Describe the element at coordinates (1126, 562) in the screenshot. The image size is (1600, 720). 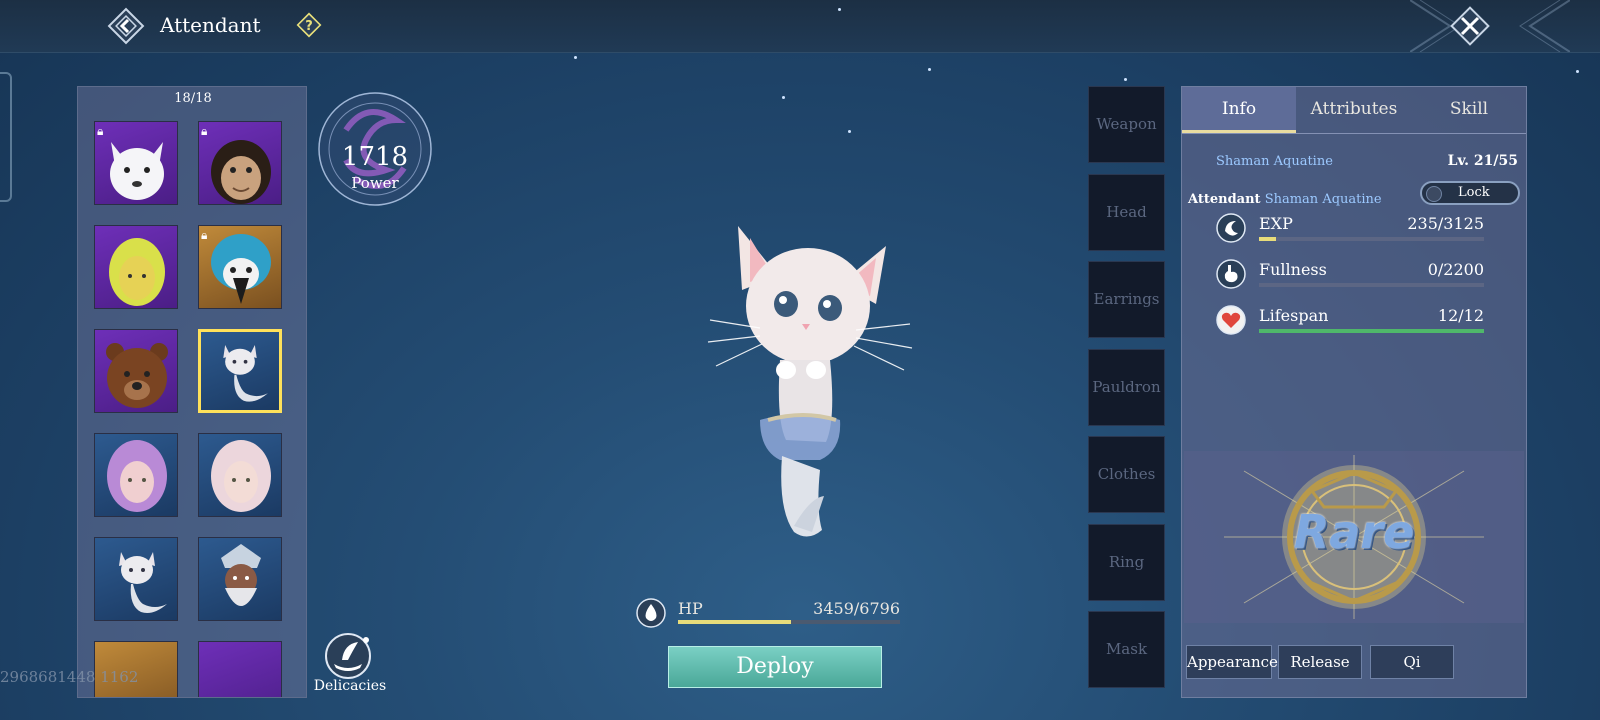
I see `equip-slot-ring: Ring` at that location.